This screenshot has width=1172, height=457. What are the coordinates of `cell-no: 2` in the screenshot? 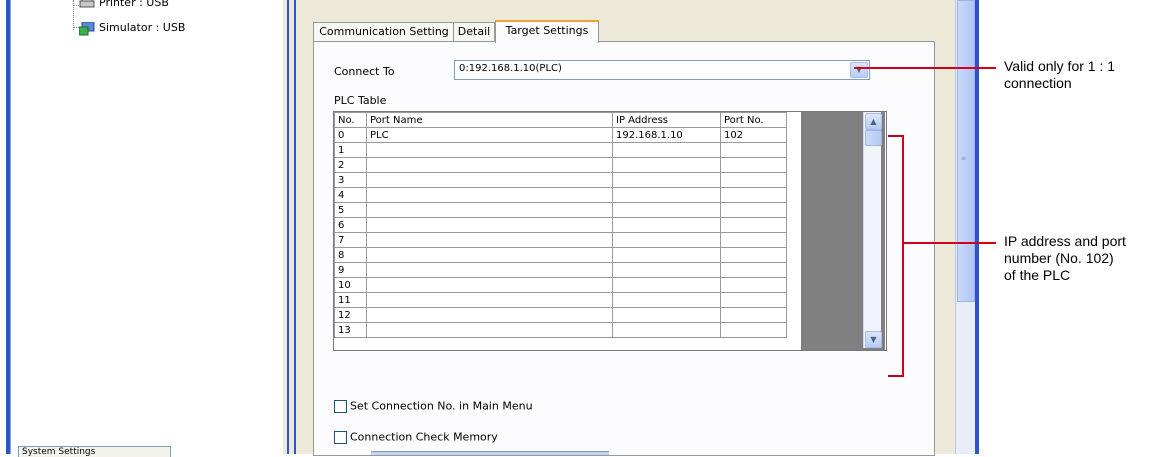 It's located at (350, 165).